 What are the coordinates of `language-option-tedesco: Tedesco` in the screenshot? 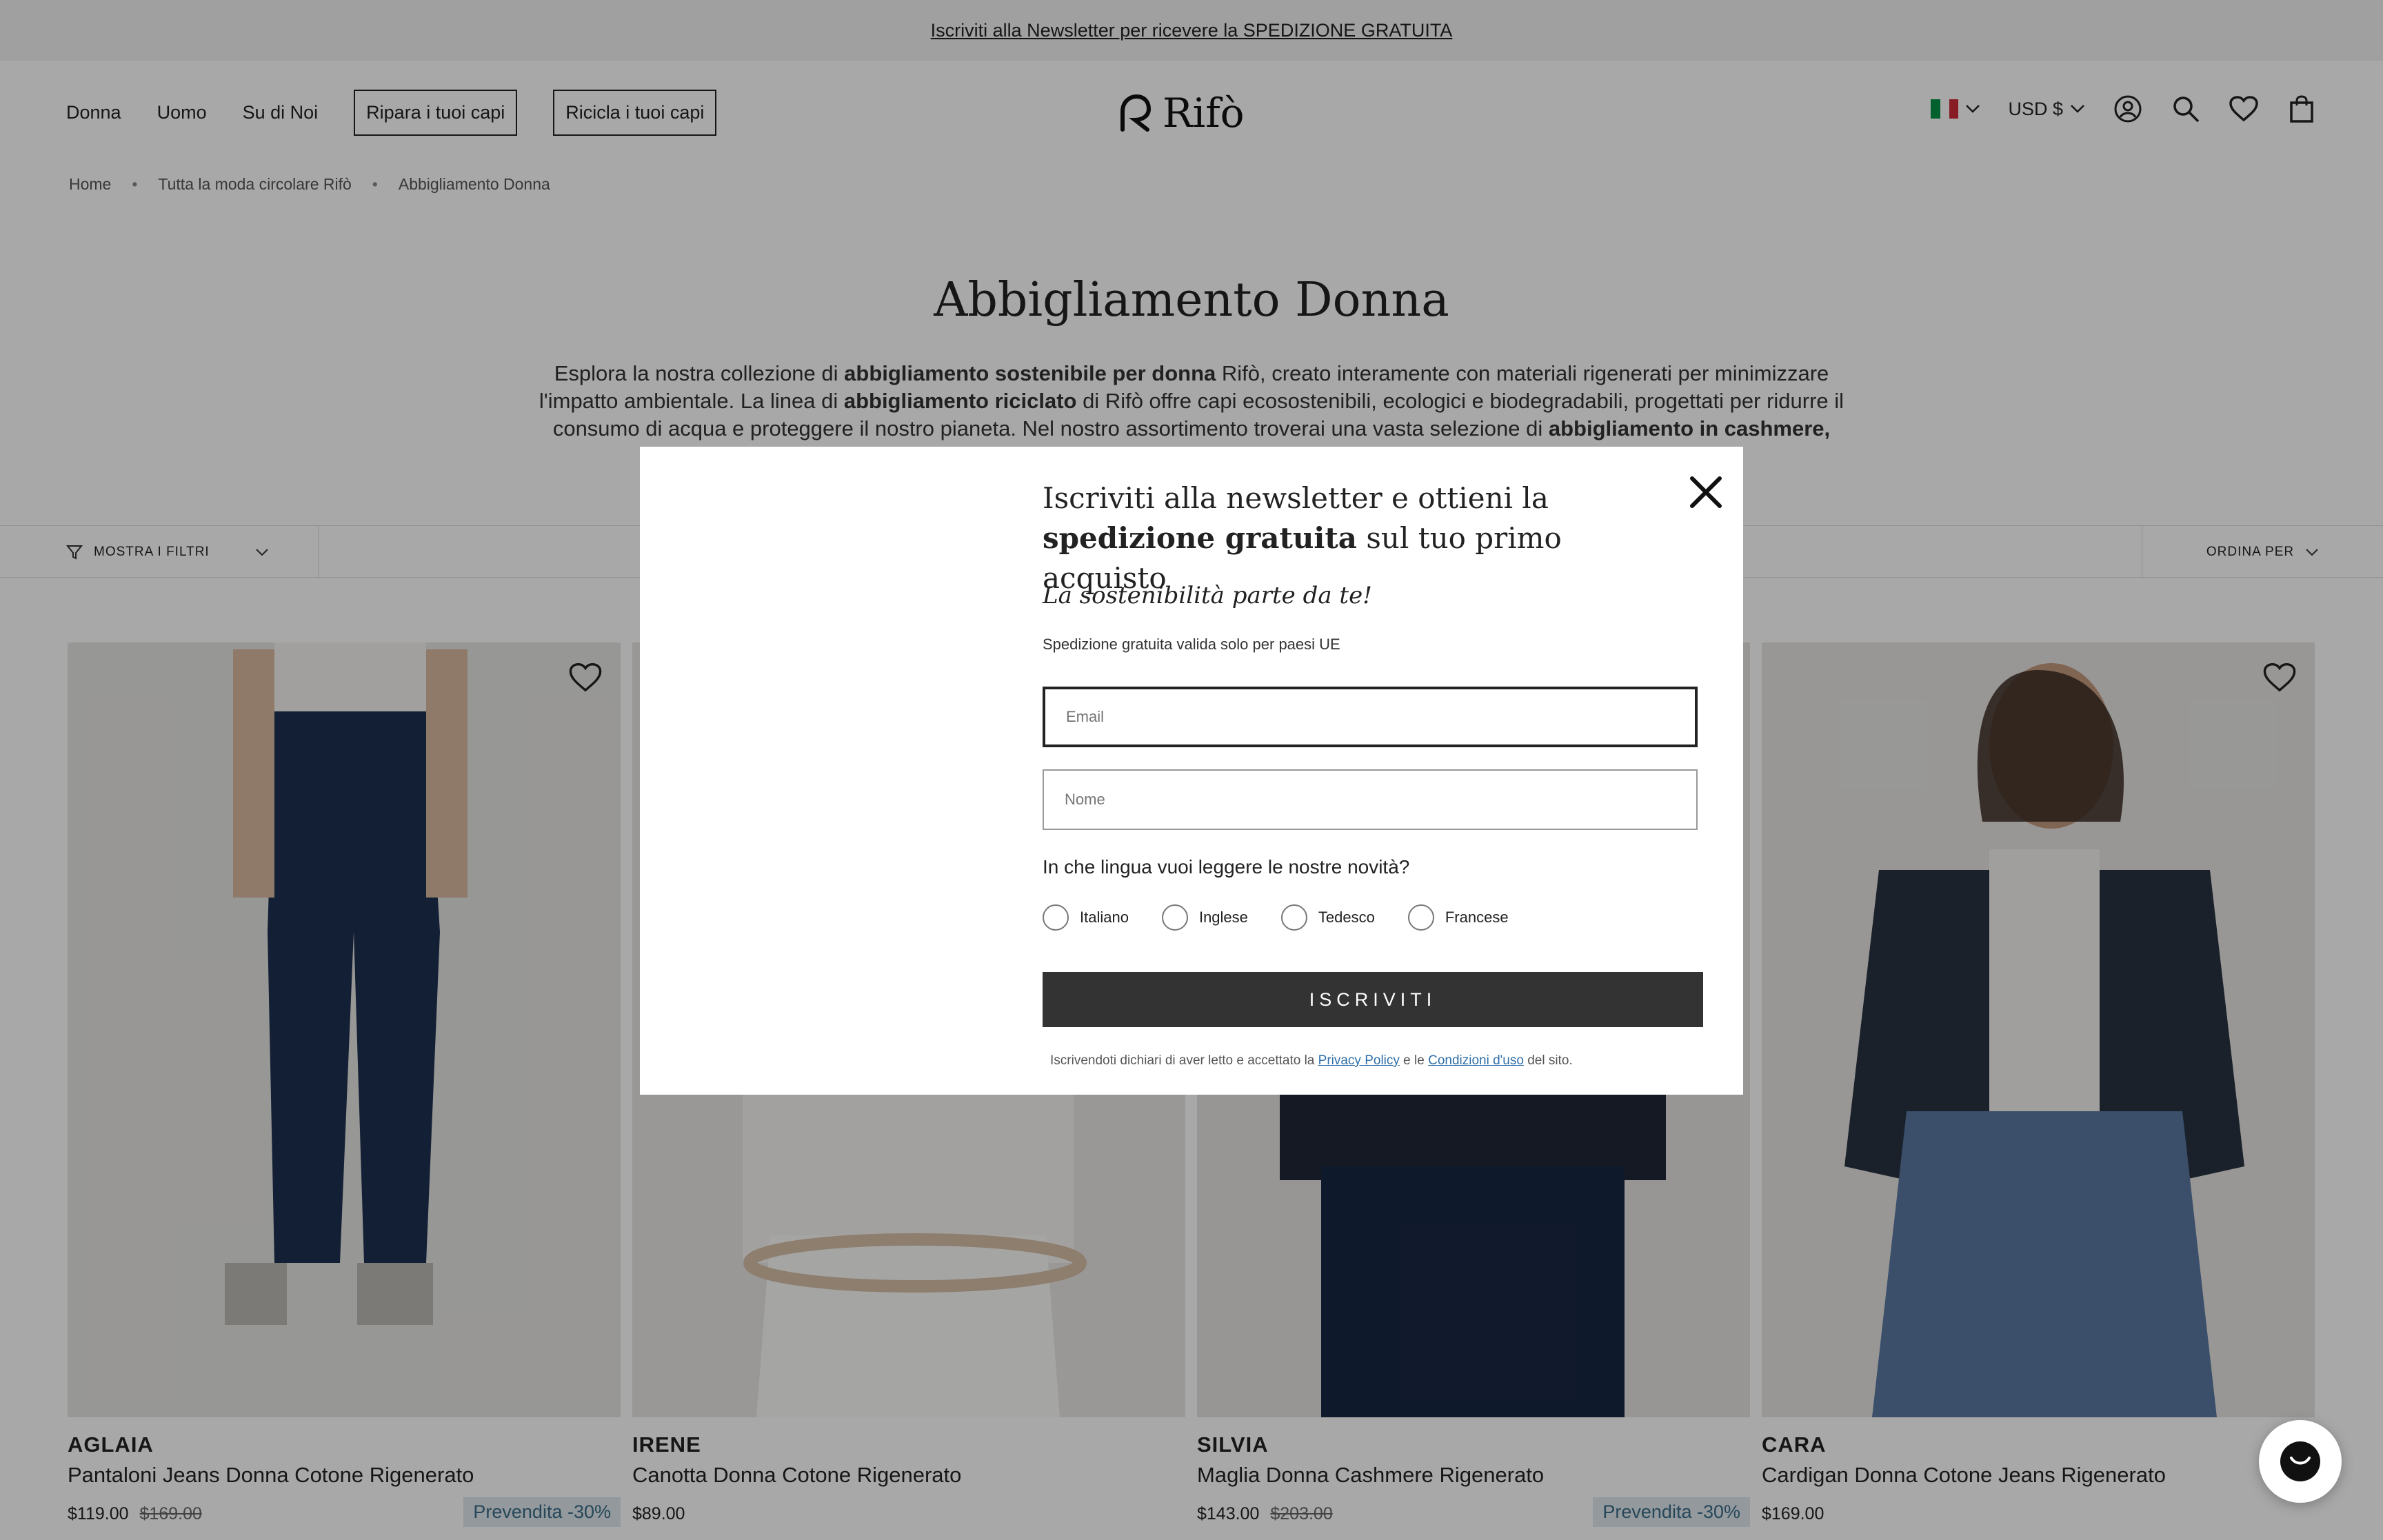 It's located at (1327, 918).